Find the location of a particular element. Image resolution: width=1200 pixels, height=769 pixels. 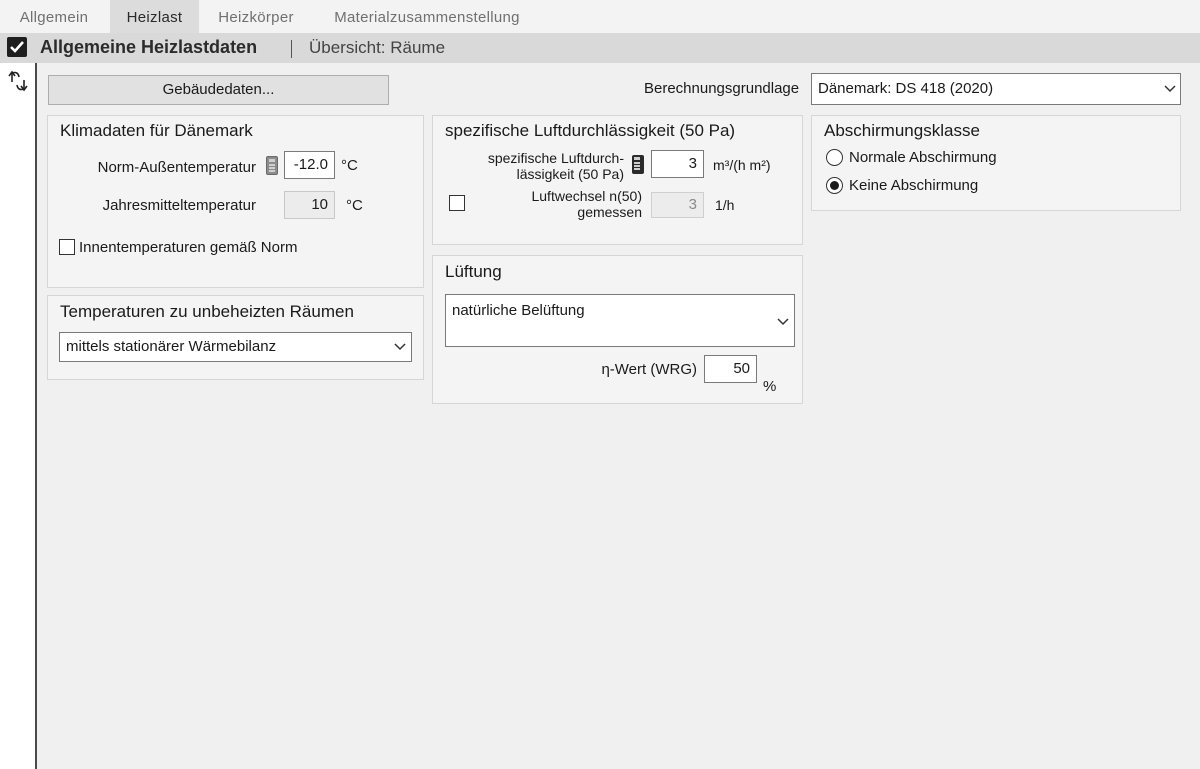

luftwechsel-gemessen-checkbox is located at coordinates (457, 203).